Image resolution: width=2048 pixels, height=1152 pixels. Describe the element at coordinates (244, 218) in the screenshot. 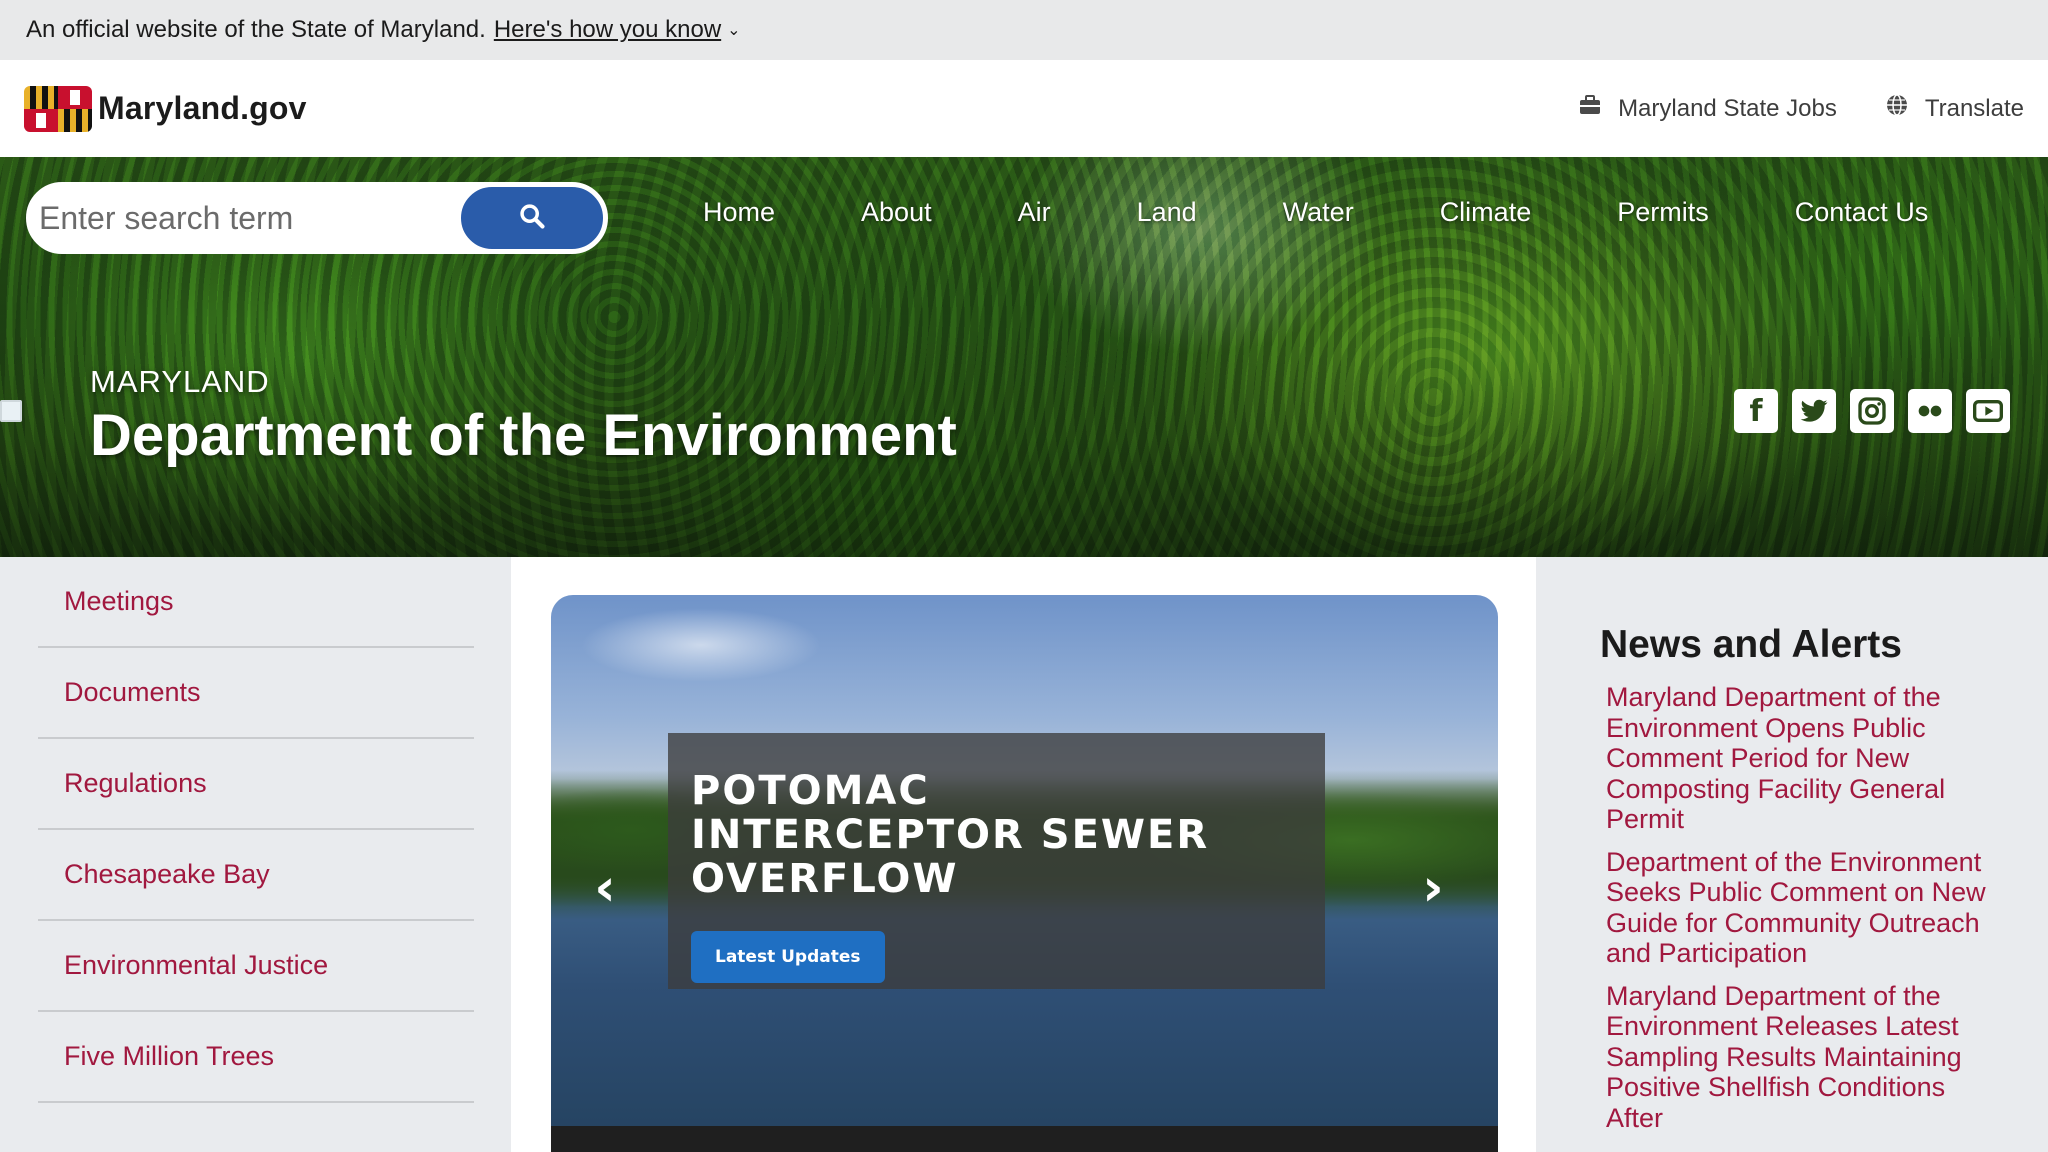

I see `search-input` at that location.